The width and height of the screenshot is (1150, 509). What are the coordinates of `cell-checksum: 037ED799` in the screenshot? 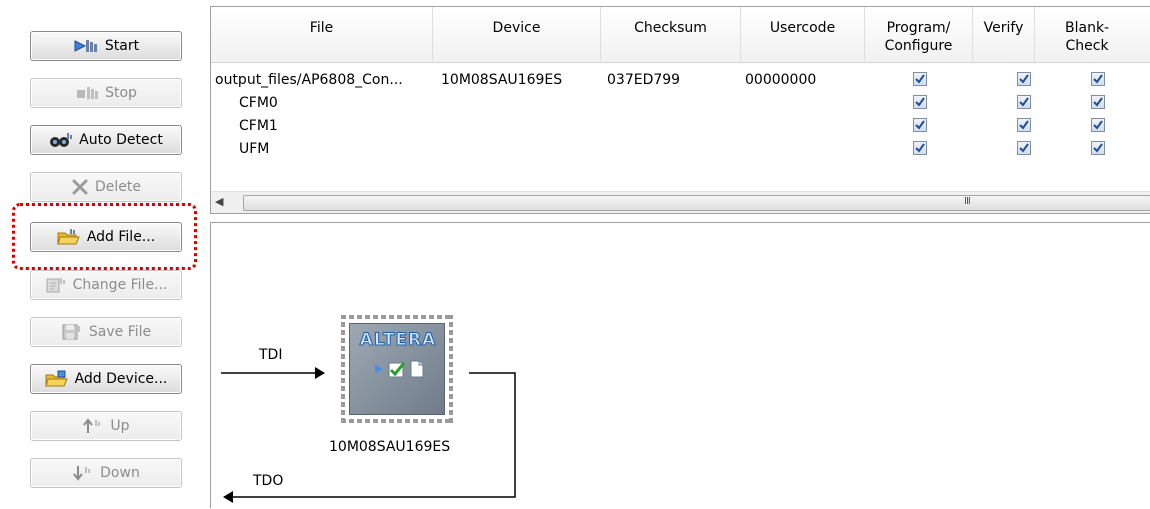 It's located at (644, 80).